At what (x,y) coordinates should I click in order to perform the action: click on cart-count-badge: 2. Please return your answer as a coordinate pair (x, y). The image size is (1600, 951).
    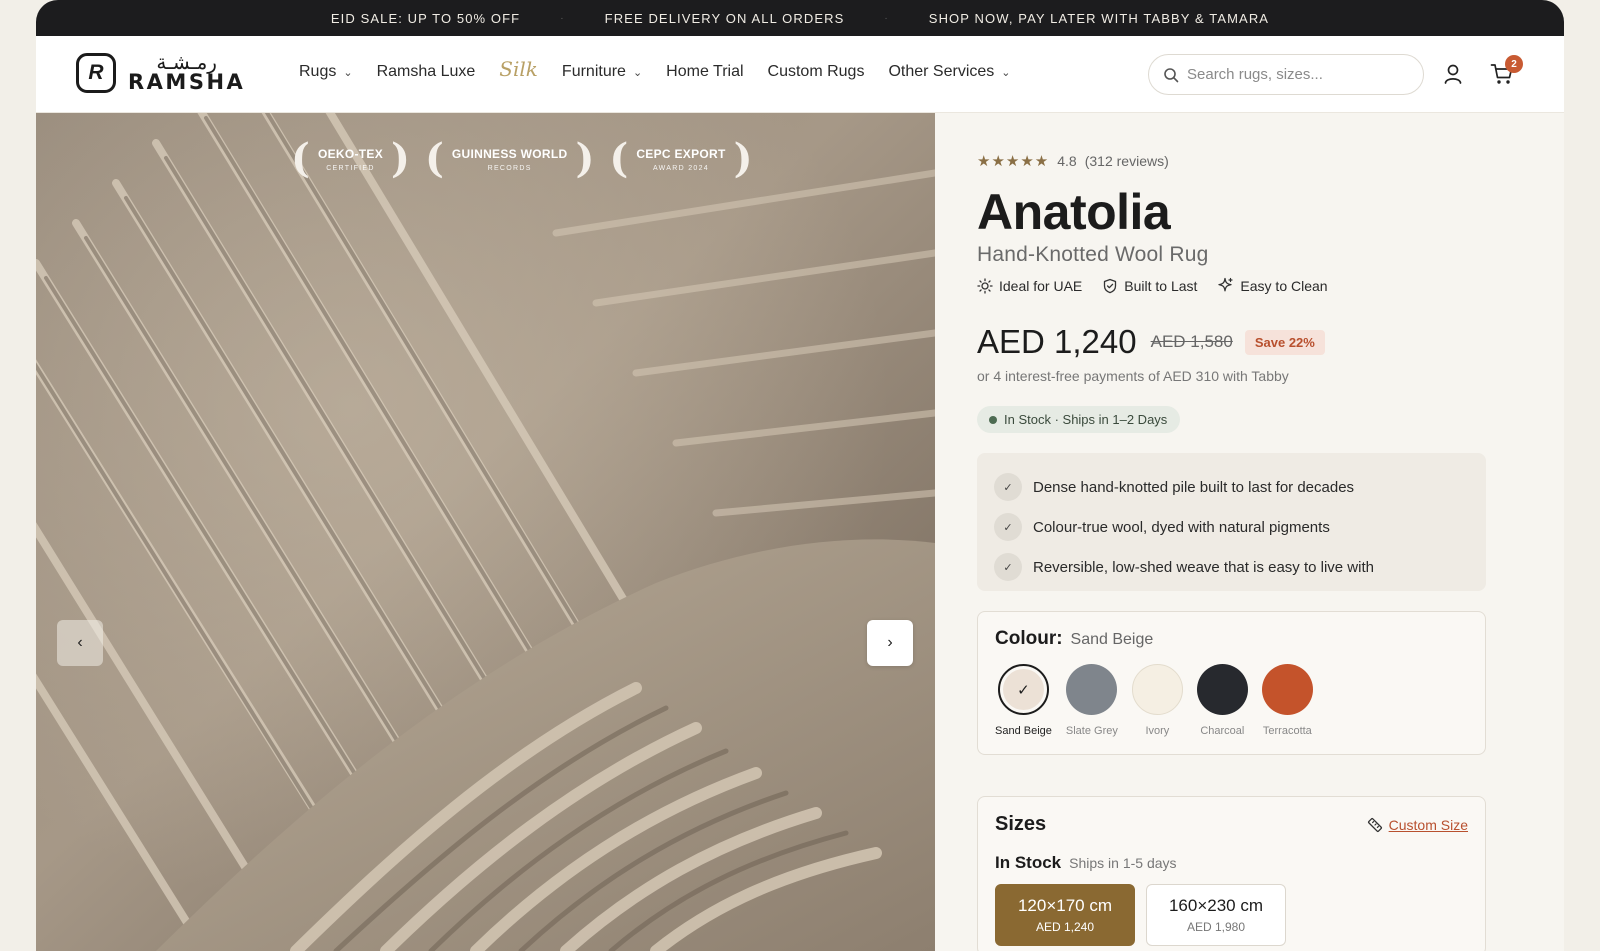
    Looking at the image, I should click on (1514, 64).